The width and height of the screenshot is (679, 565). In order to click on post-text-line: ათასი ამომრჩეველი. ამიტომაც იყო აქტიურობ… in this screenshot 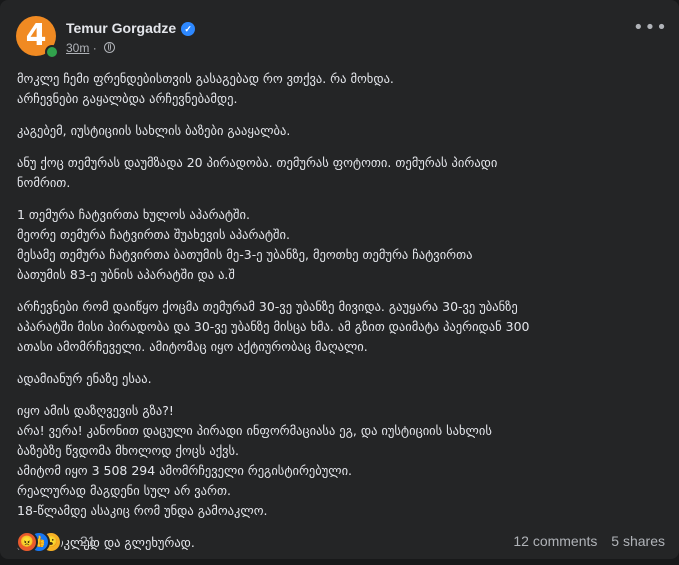, I will do `click(192, 346)`.